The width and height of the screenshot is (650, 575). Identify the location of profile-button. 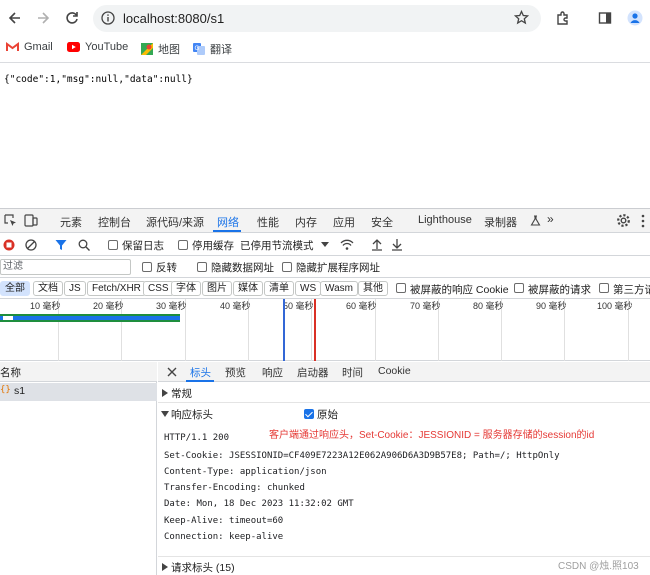
(635, 18).